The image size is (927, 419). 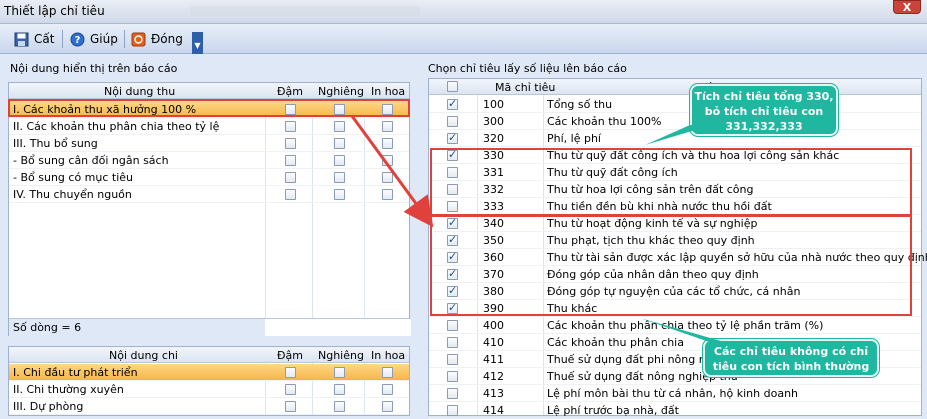 I want to click on table-row: 100 Tổng số thu, so click(x=675, y=104).